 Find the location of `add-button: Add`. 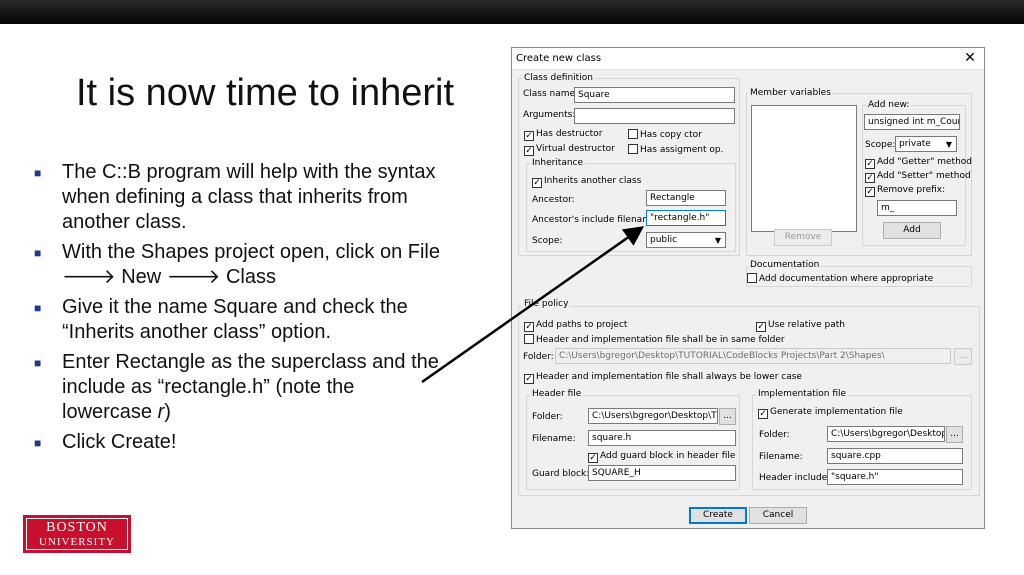

add-button: Add is located at coordinates (912, 230).